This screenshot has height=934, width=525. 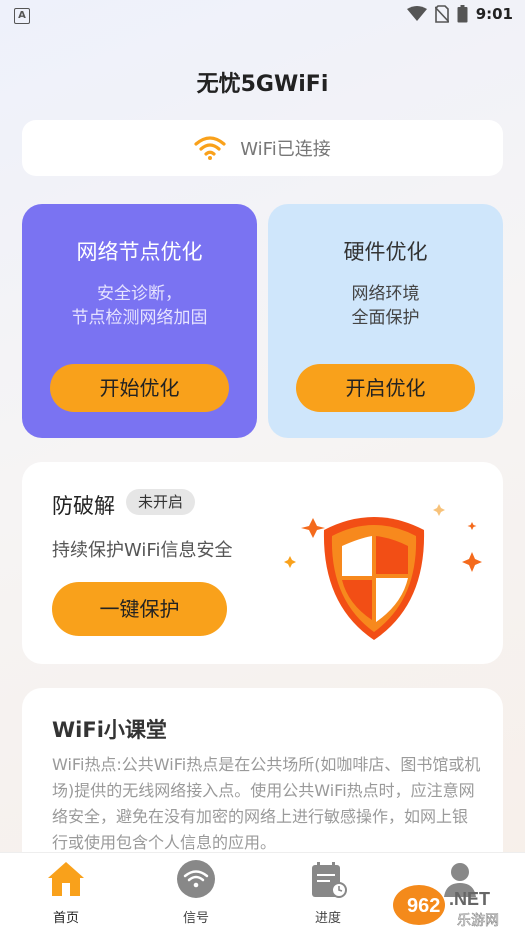 What do you see at coordinates (423, 906) in the screenshot?
I see `svg-text: 962` at bounding box center [423, 906].